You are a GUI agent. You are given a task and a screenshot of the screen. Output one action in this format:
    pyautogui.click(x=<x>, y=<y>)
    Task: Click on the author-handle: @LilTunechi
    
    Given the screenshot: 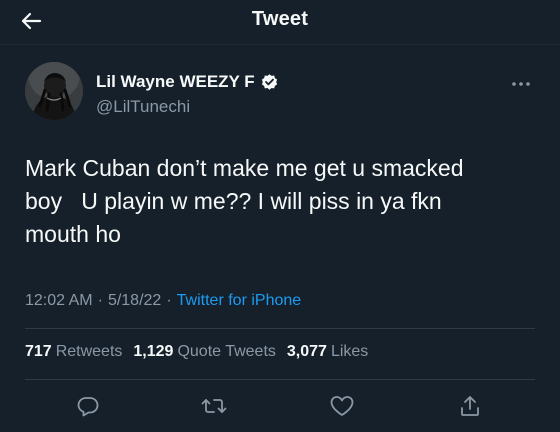 What is the action you would take?
    pyautogui.click(x=143, y=107)
    